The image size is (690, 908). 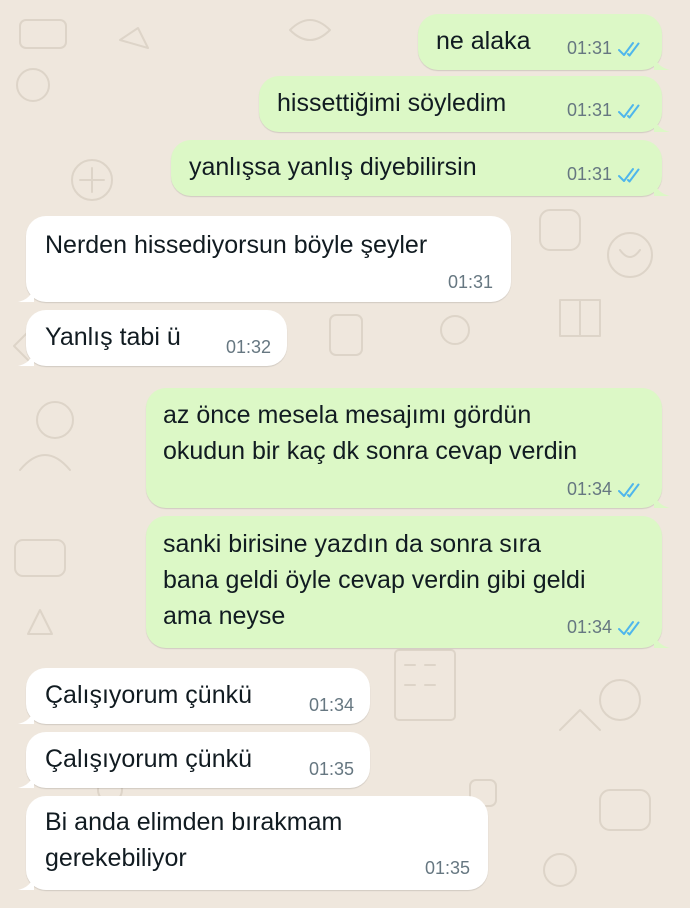 What do you see at coordinates (194, 840) in the screenshot?
I see `message-text: Bi anda elimden bırakmam gerekebiliyor` at bounding box center [194, 840].